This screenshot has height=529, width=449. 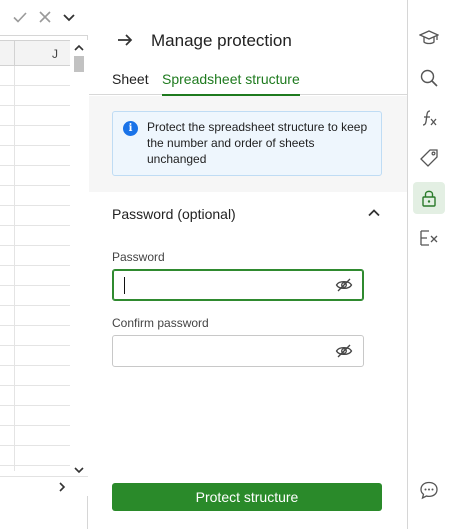 I want to click on rail-clear-button, so click(x=429, y=238).